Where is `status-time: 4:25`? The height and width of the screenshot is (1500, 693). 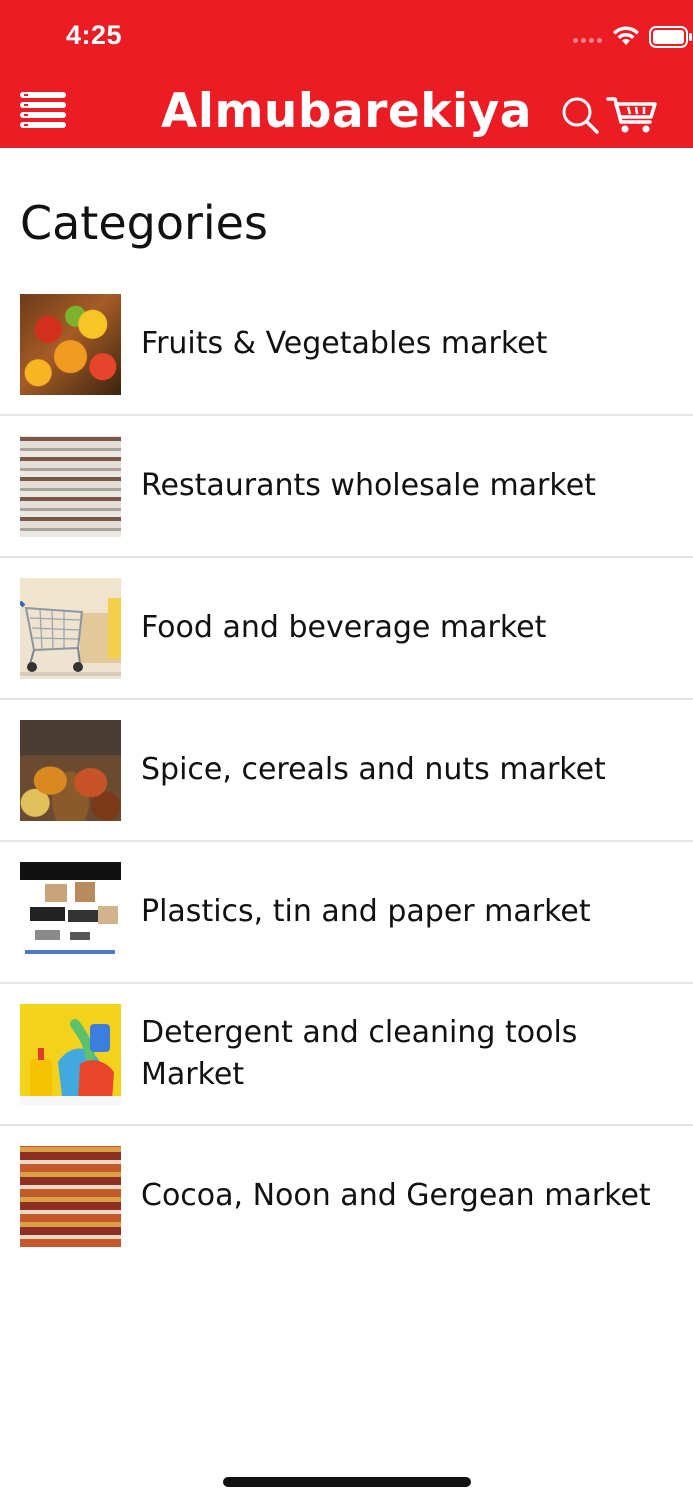 status-time: 4:25 is located at coordinates (94, 35).